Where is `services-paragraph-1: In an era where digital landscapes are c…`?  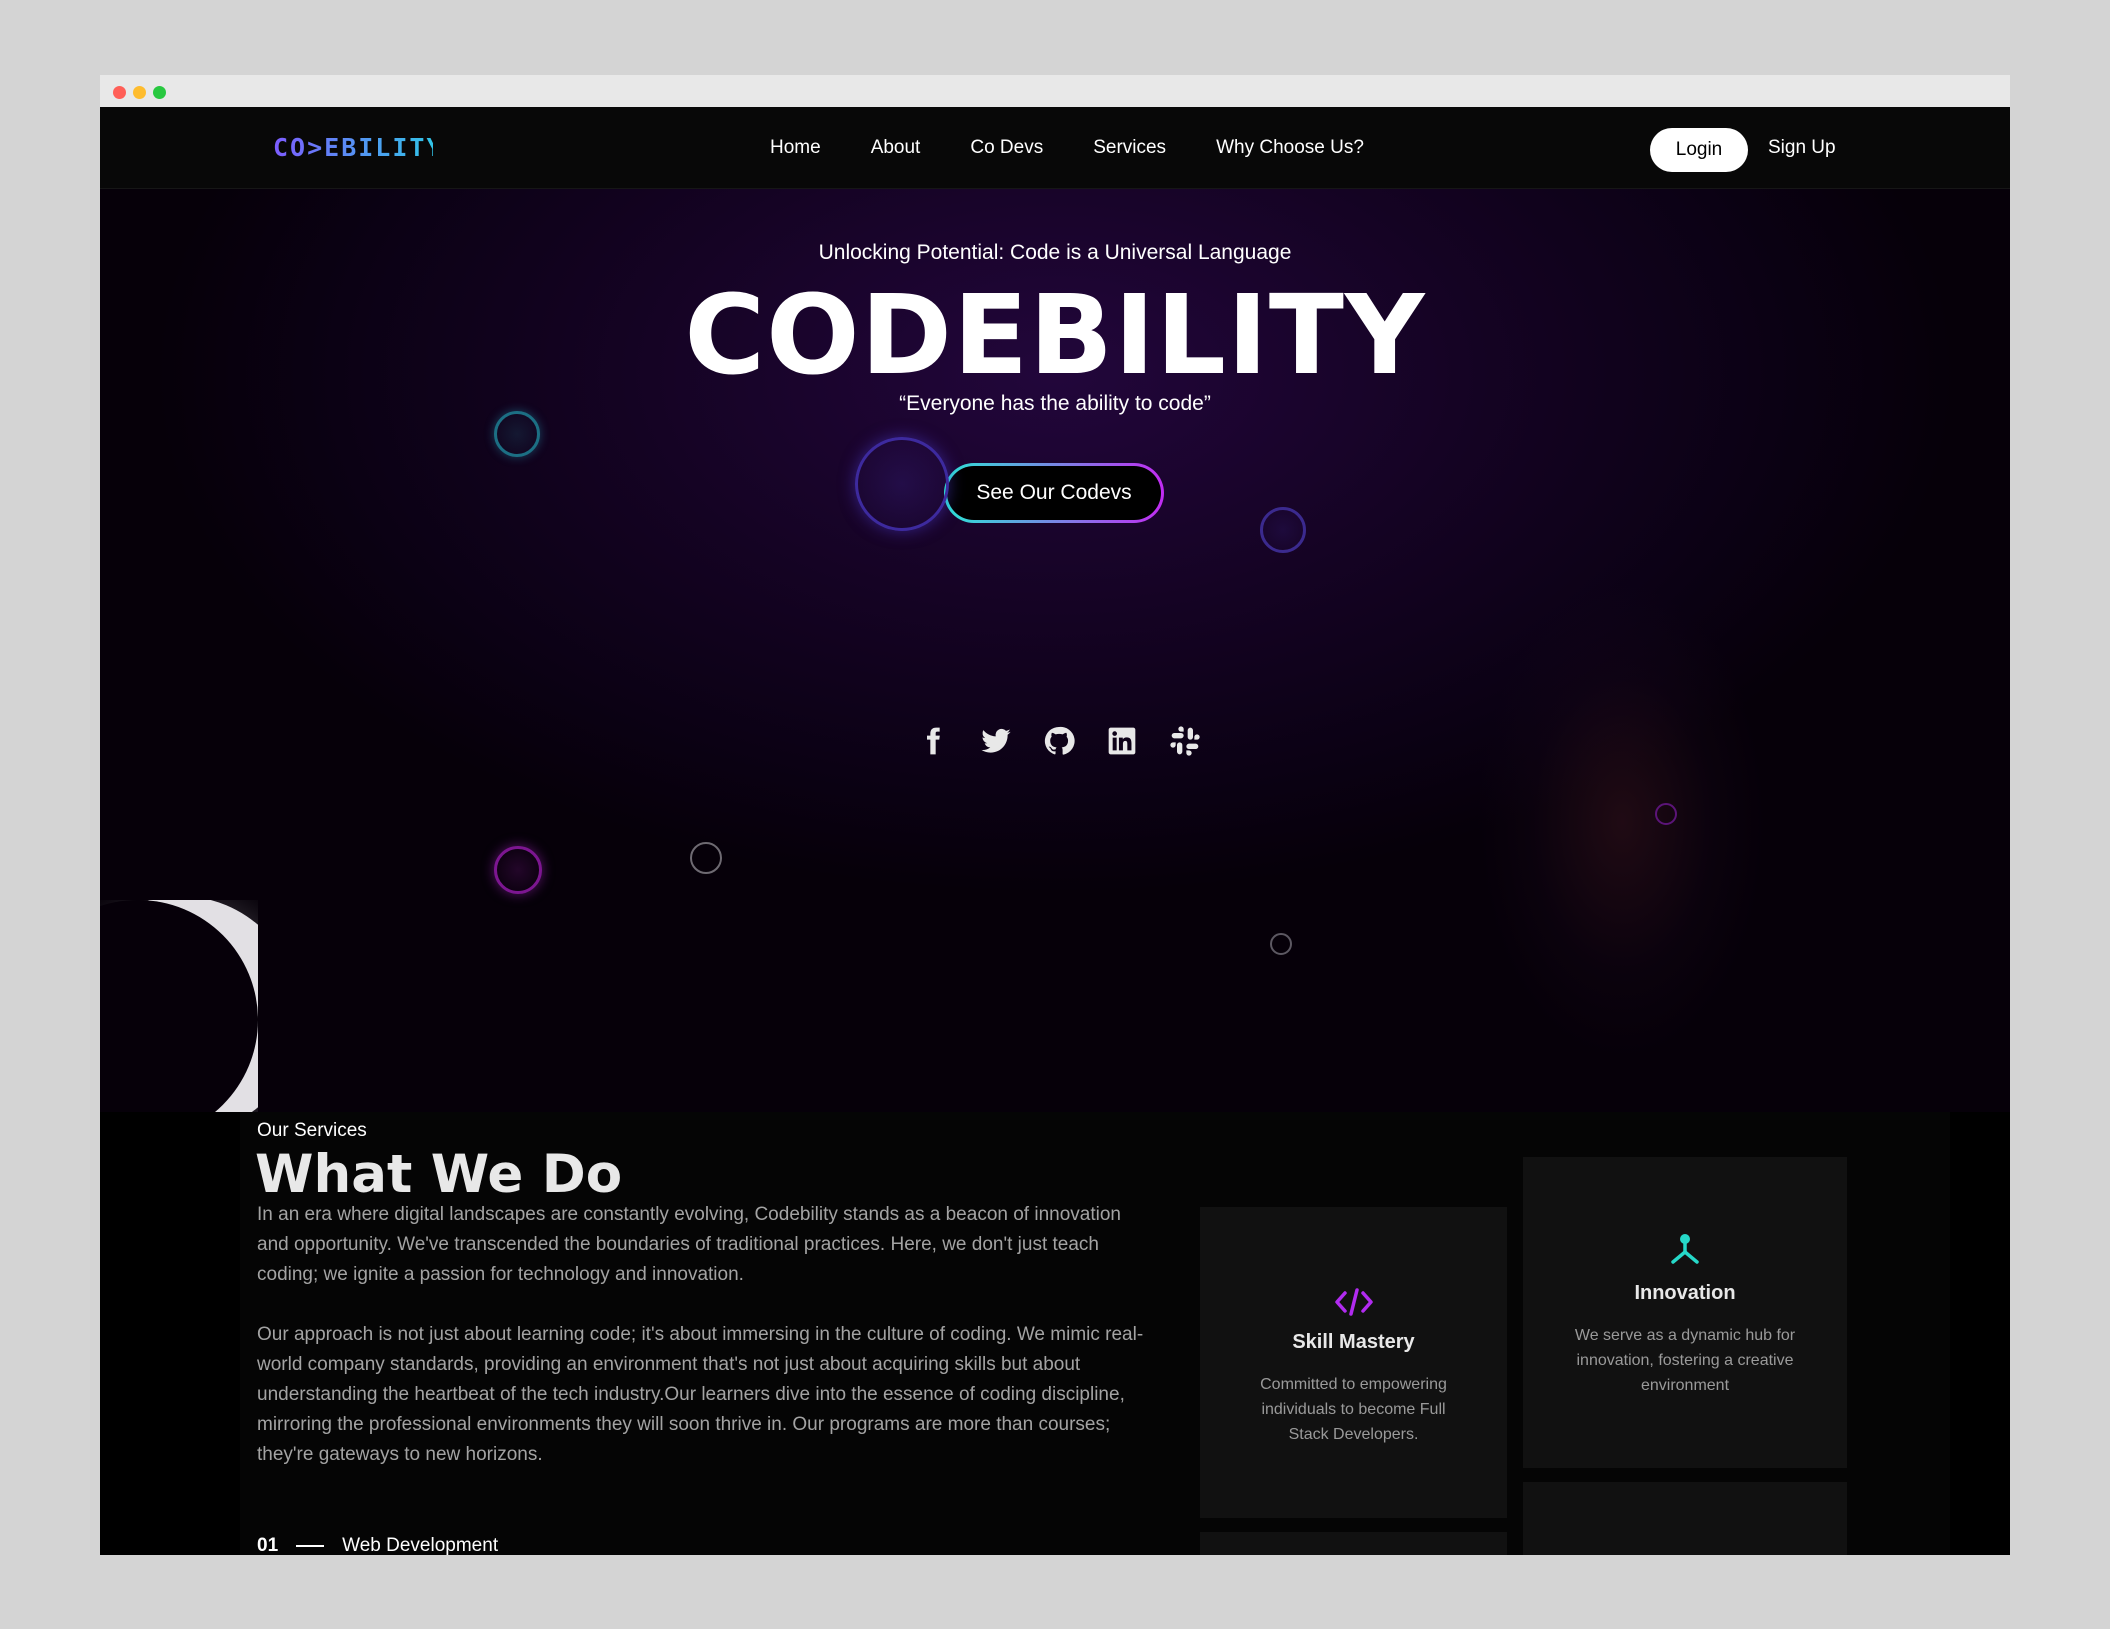 services-paragraph-1: In an era where digital landscapes are c… is located at coordinates (689, 1244).